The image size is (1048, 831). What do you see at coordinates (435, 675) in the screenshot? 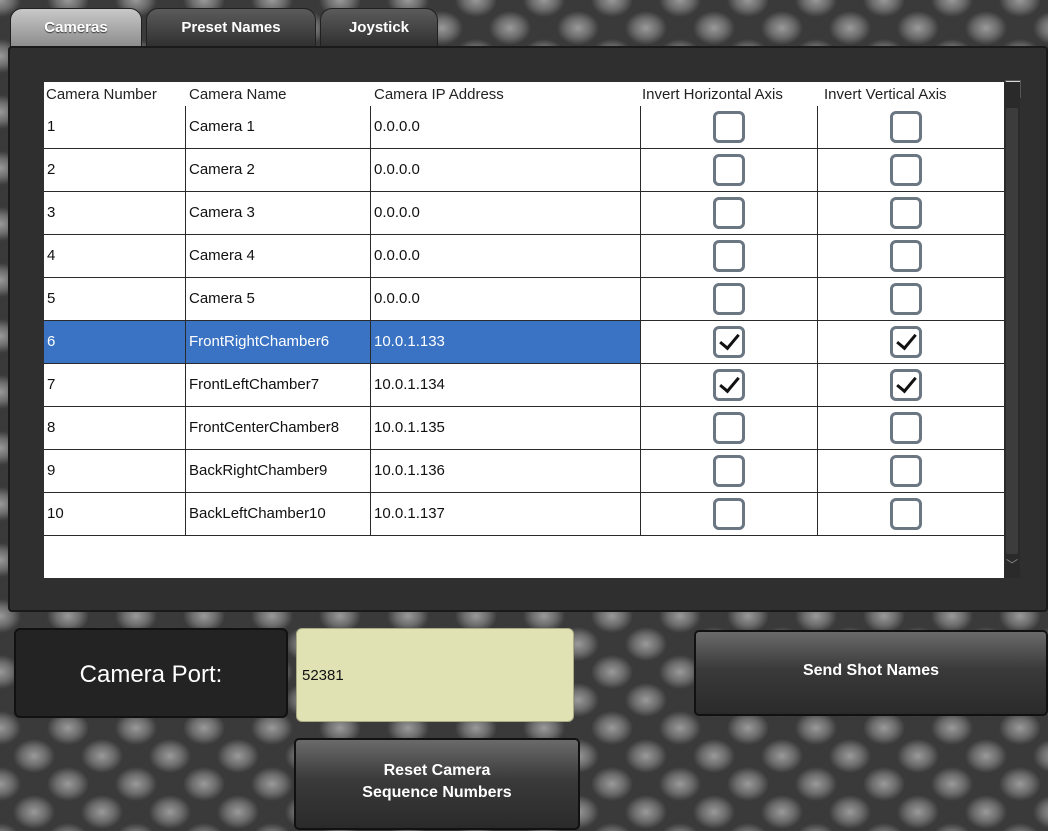
I see `camera-port-input: 52381` at bounding box center [435, 675].